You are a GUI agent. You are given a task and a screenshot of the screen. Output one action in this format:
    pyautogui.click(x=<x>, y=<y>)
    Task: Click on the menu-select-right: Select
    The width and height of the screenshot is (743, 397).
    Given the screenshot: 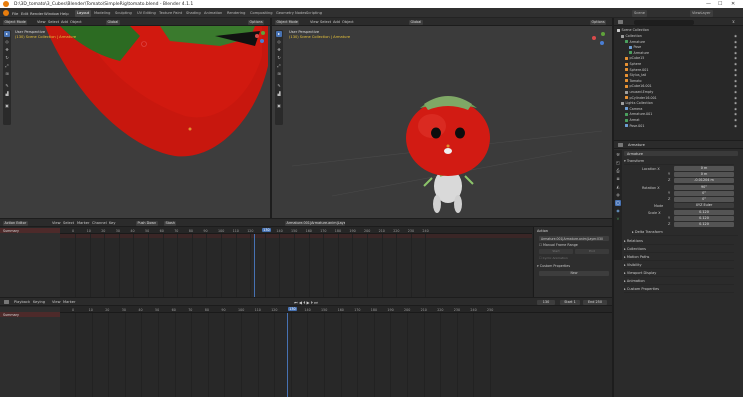 What is the action you would take?
    pyautogui.click(x=325, y=22)
    